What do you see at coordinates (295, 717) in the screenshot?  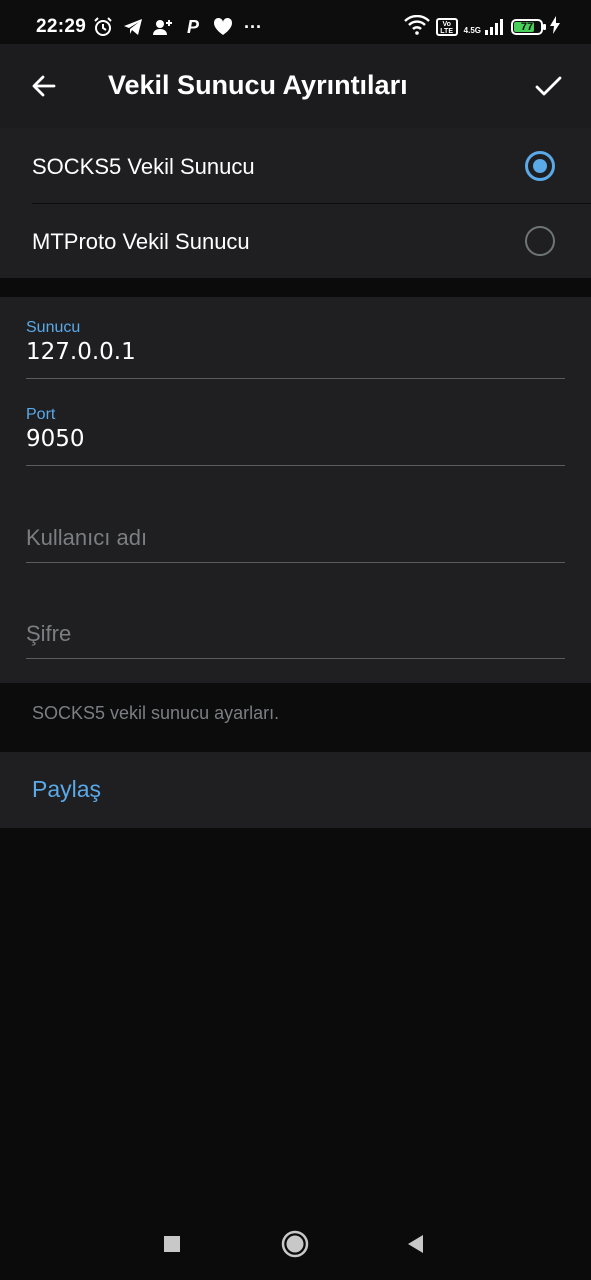 I see `info-section: SOCKS5 vekil sunucu ayarları.` at bounding box center [295, 717].